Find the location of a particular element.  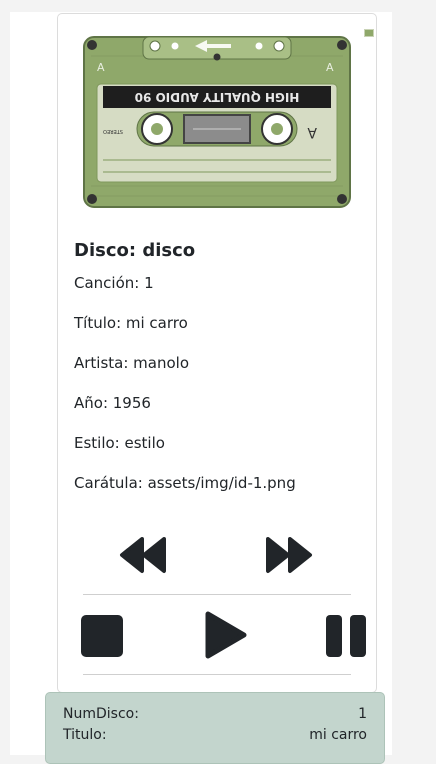

summary-value: mi carro is located at coordinates (338, 735).